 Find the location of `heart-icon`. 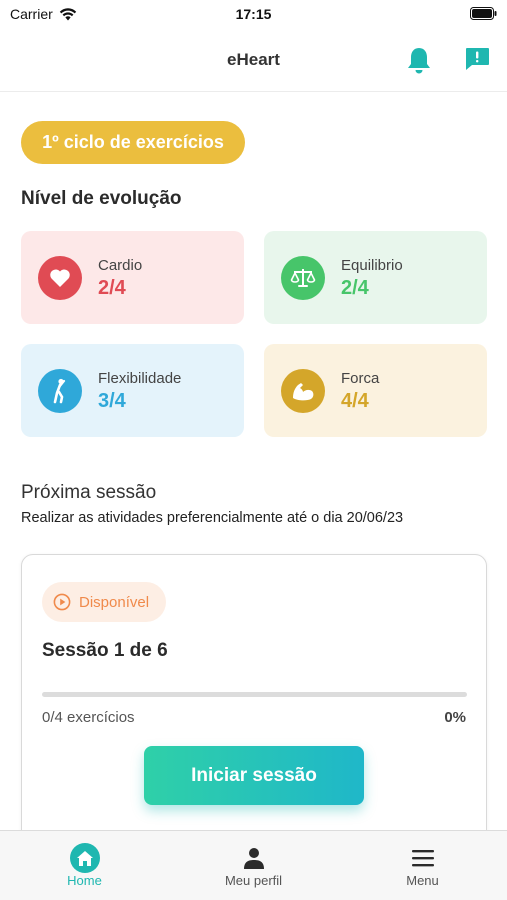

heart-icon is located at coordinates (60, 278).